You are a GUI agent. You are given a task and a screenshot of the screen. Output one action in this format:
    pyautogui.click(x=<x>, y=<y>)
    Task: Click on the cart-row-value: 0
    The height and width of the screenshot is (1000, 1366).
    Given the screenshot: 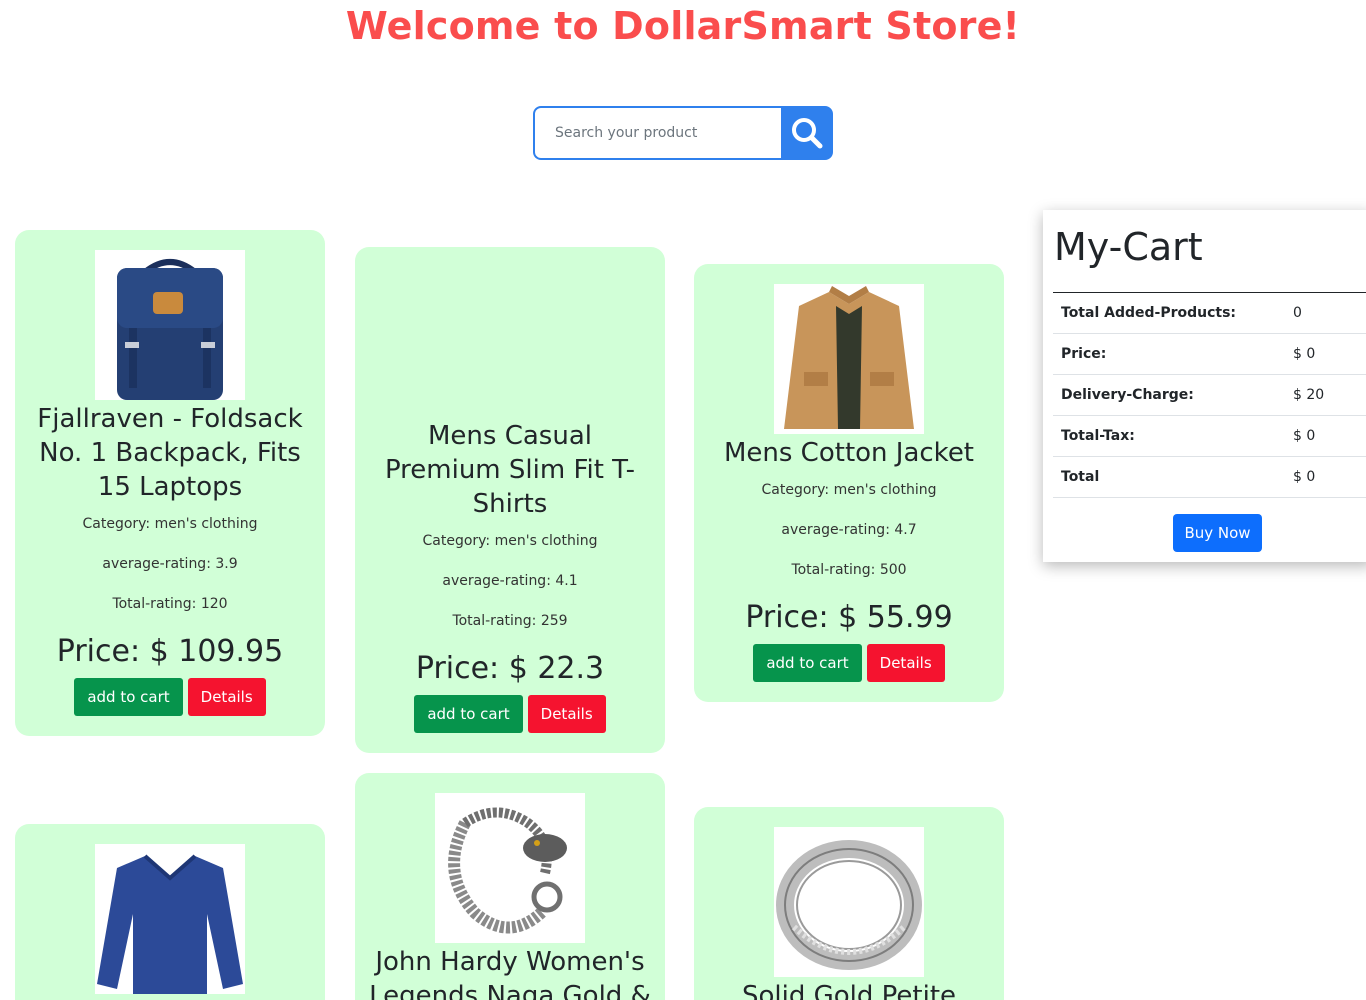 What is the action you would take?
    pyautogui.click(x=1325, y=313)
    